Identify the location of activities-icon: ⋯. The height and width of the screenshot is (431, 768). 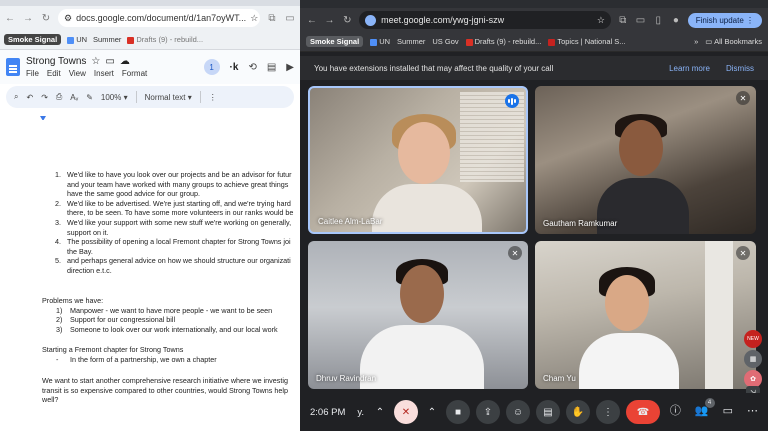
(752, 410).